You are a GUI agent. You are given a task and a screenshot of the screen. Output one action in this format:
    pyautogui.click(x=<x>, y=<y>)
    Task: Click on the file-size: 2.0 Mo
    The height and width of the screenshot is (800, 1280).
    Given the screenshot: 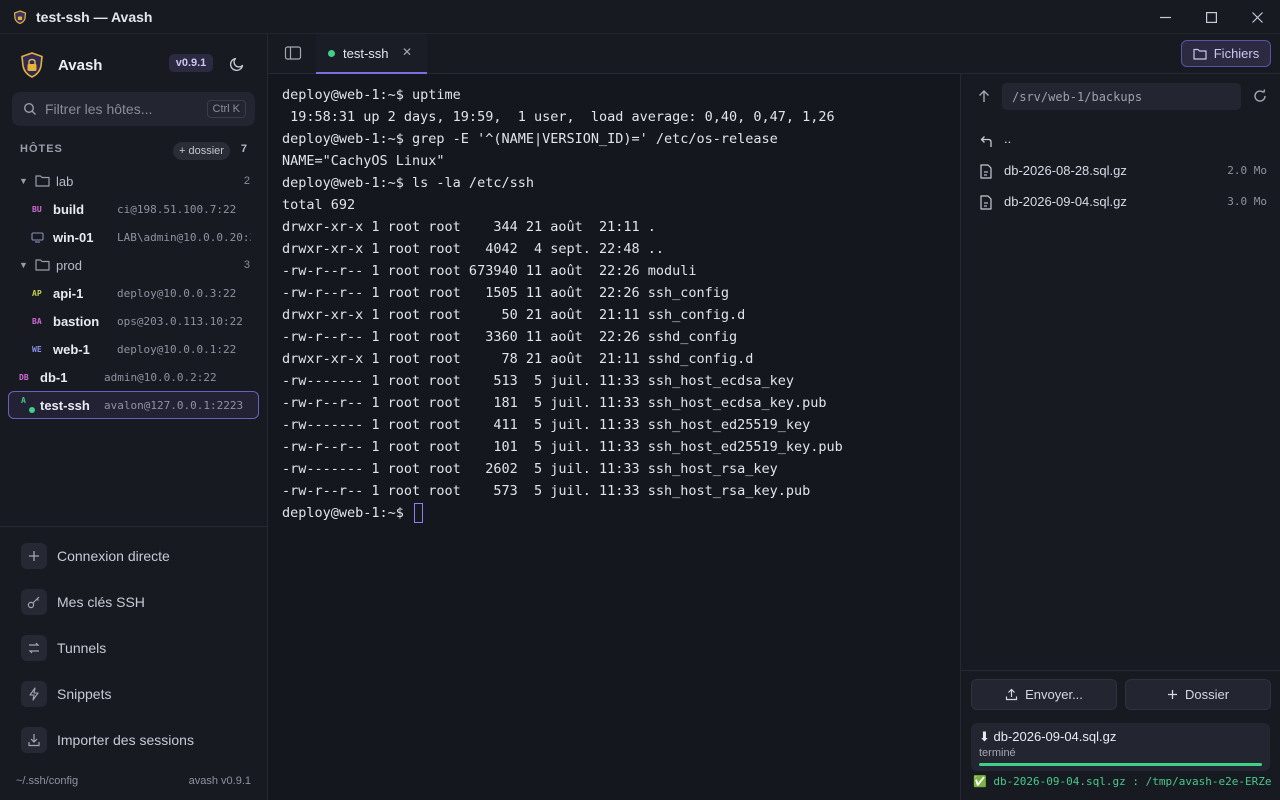 What is the action you would take?
    pyautogui.click(x=1247, y=170)
    